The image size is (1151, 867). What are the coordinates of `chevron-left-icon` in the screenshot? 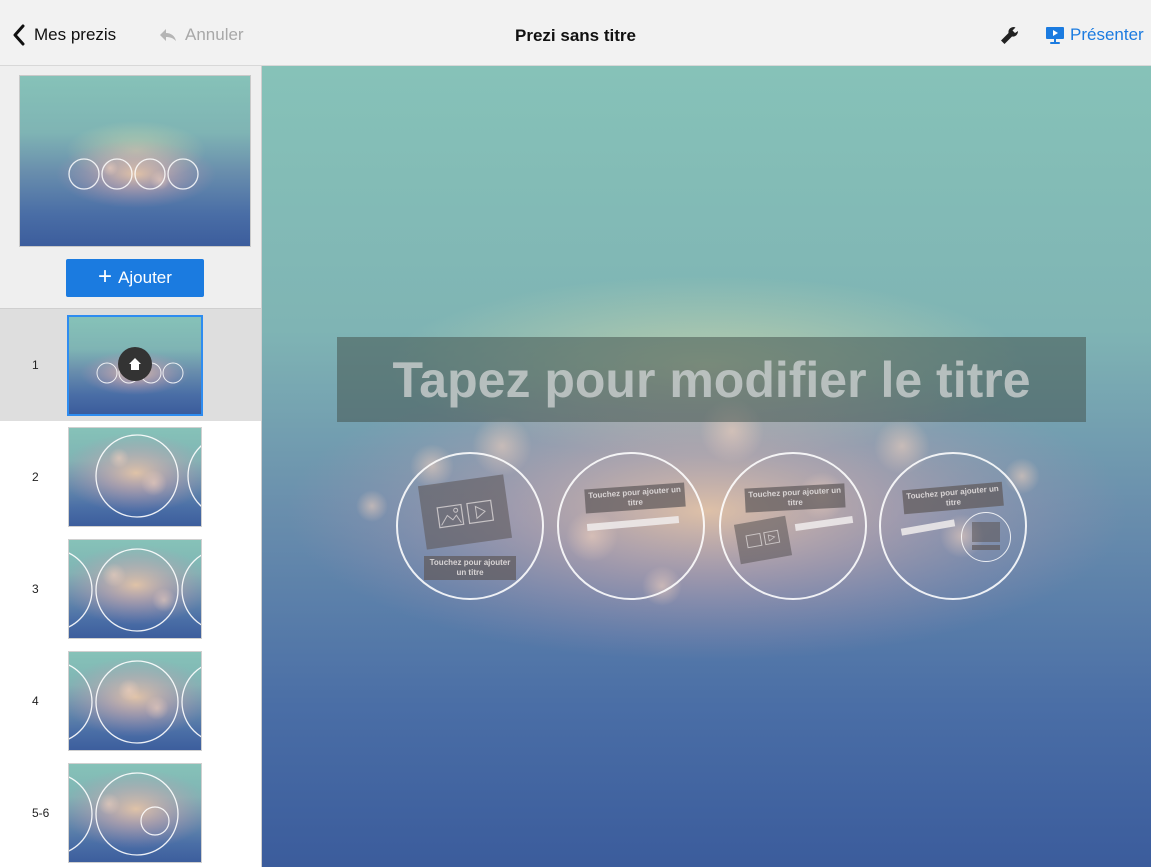 It's located at (19, 35).